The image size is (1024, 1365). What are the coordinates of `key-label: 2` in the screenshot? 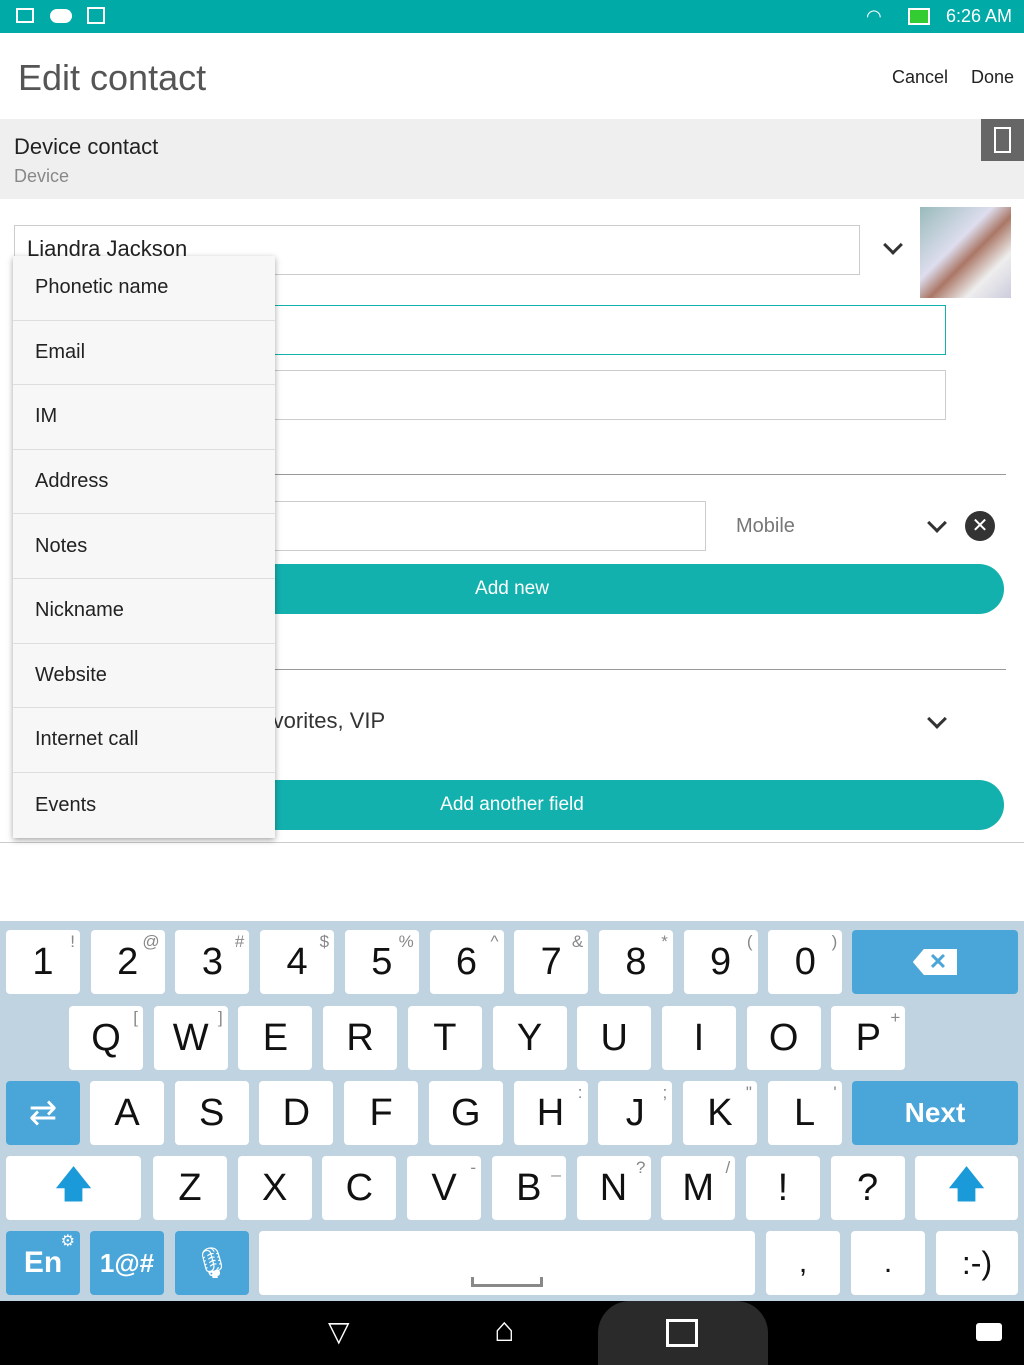 It's located at (128, 961).